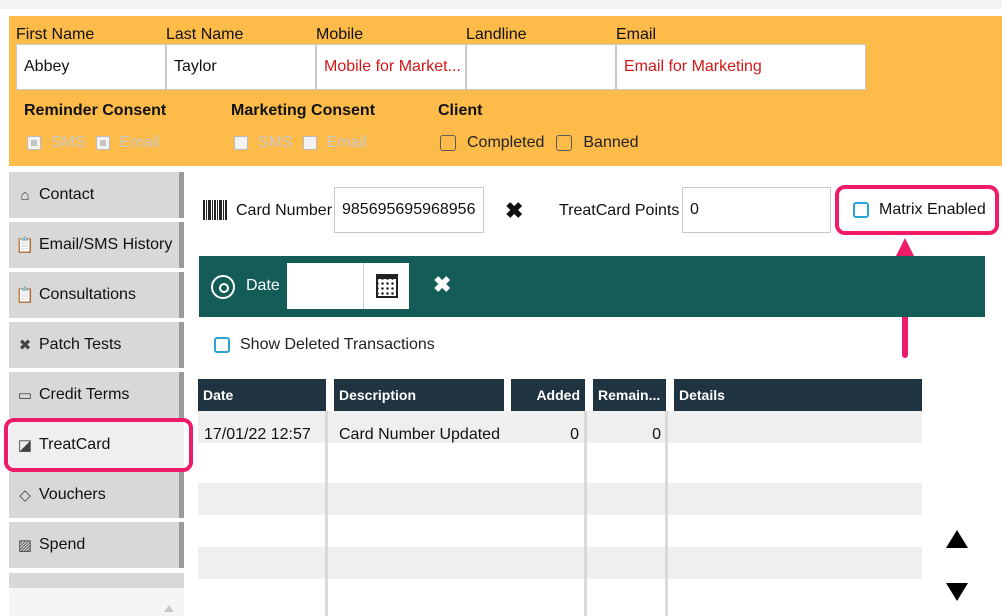 The width and height of the screenshot is (1002, 616). Describe the element at coordinates (95, 110) in the screenshot. I see `reminder-consent-title: Reminder Consent` at that location.